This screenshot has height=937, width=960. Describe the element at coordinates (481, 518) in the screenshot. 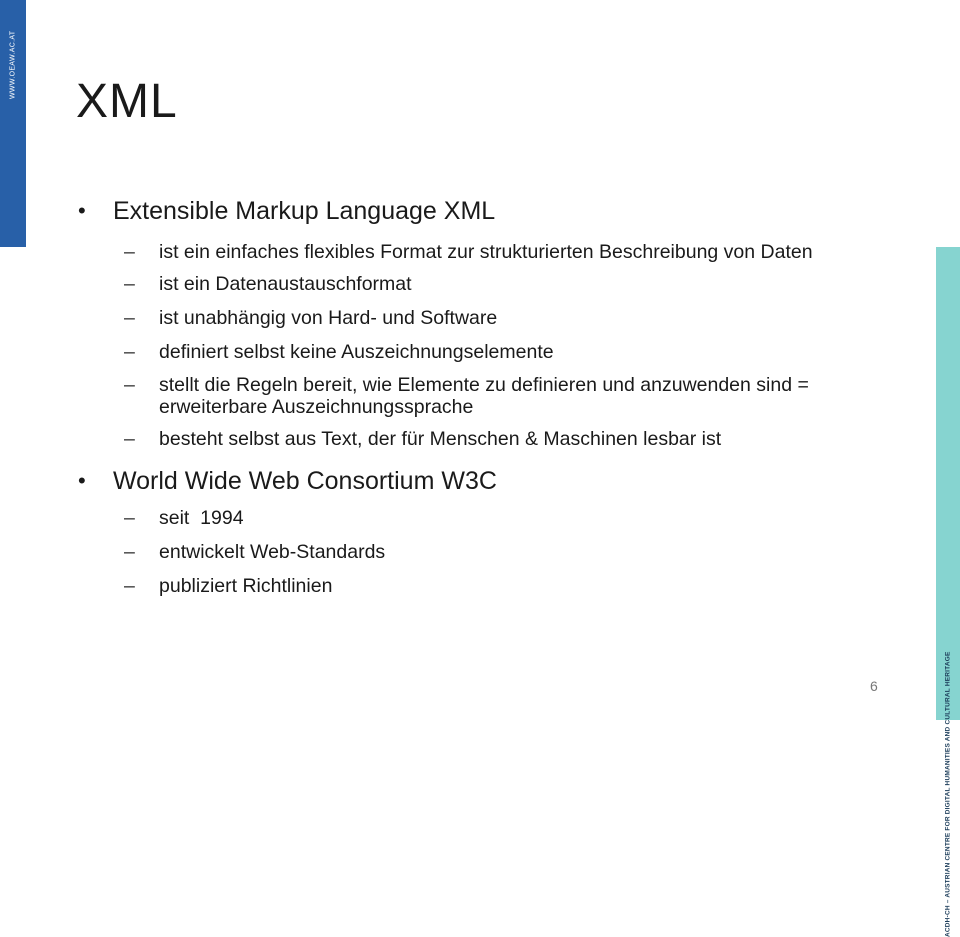

I see `sub-item: – seit 1994` at that location.